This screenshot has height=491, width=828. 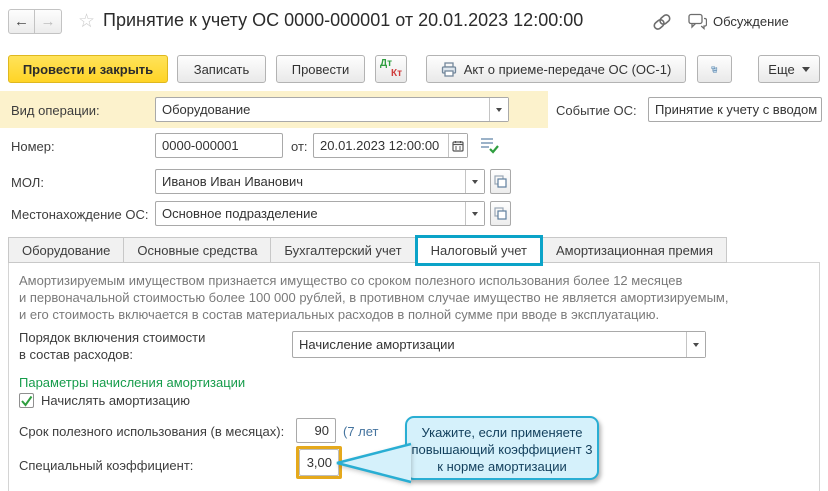 I want to click on act-print-label: Акт о приеме-передаче ОС (ОС-1), so click(x=567, y=69).